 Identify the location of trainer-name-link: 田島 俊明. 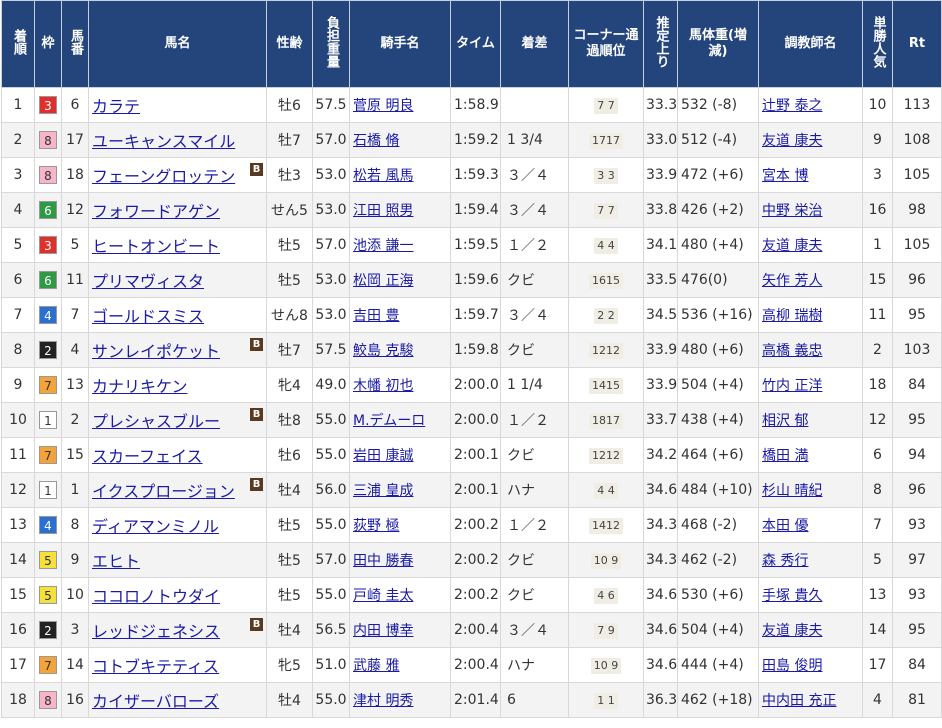
(792, 666).